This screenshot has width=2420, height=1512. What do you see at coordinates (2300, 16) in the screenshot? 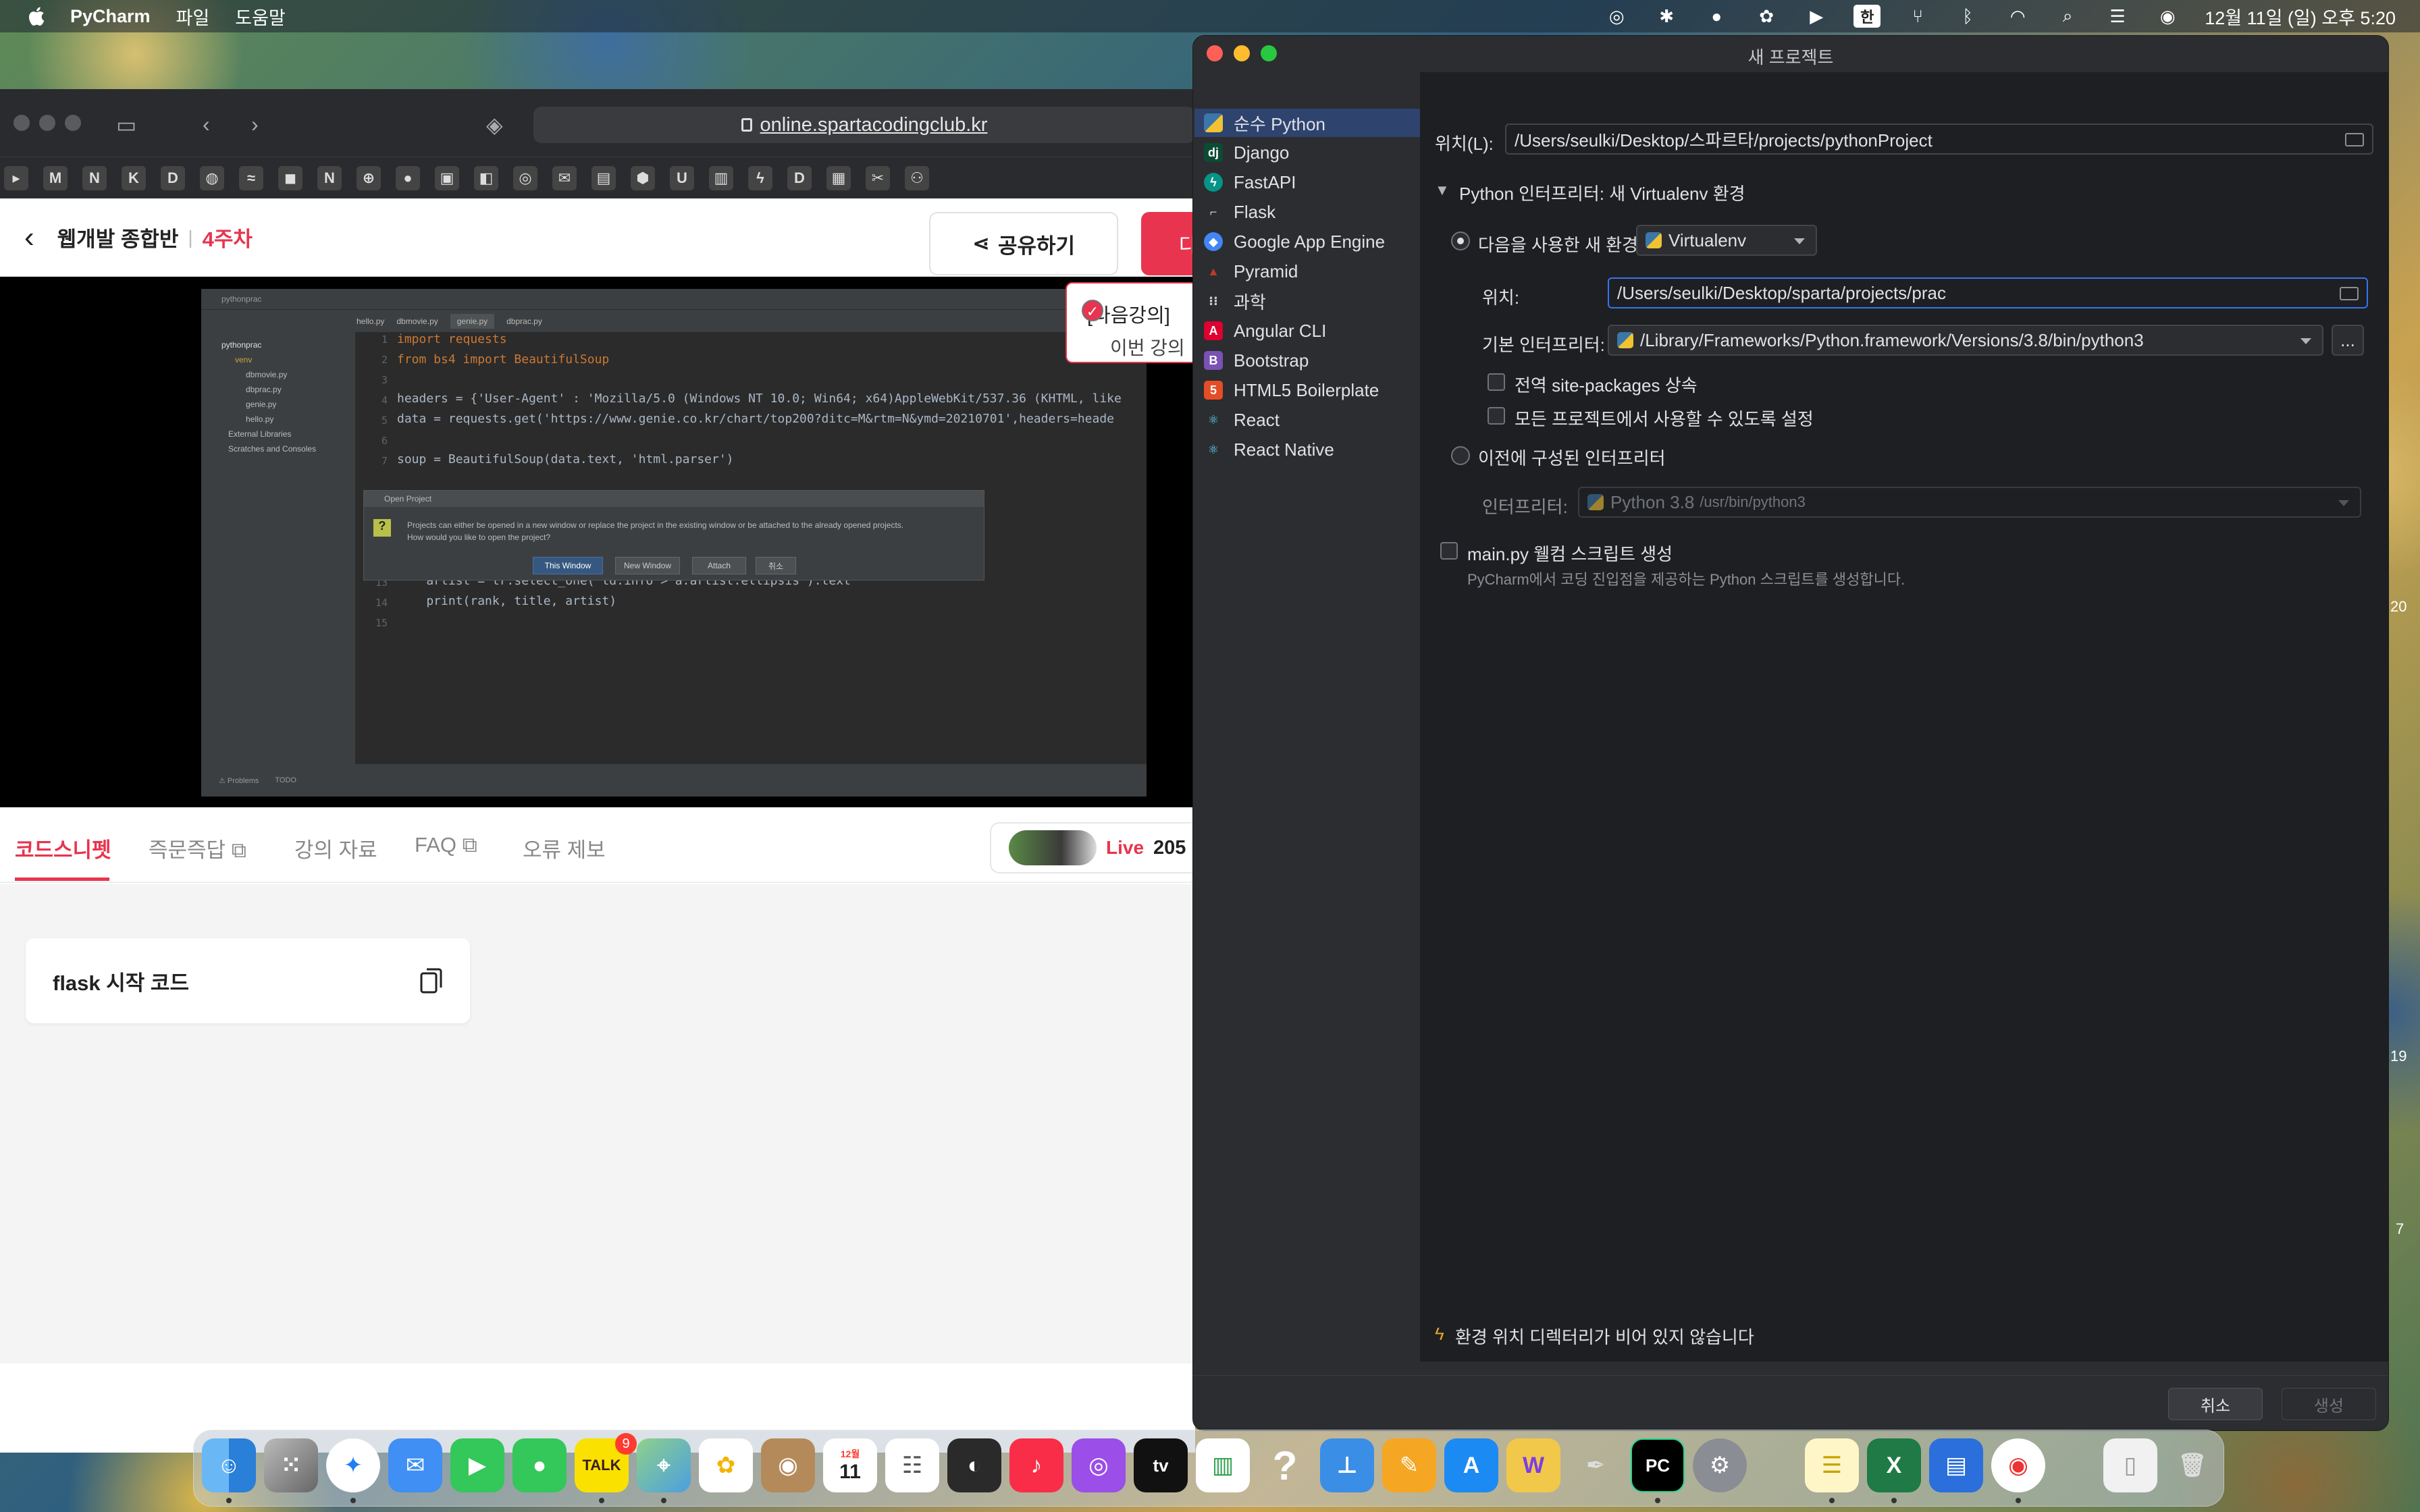
I see `menubar-clock: 12월 11일 (일) 오후 5:20` at bounding box center [2300, 16].